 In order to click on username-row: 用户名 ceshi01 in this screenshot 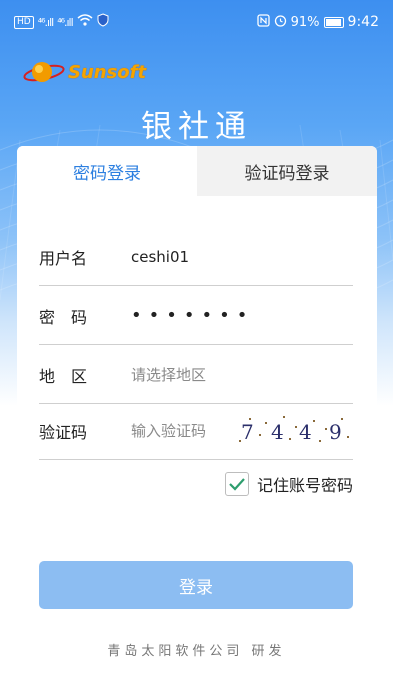, I will do `click(196, 257)`.